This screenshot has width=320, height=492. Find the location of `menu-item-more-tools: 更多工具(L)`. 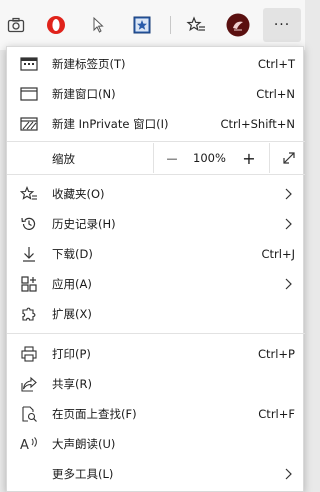

menu-item-more-tools: 更多工具(L) is located at coordinates (156, 474).